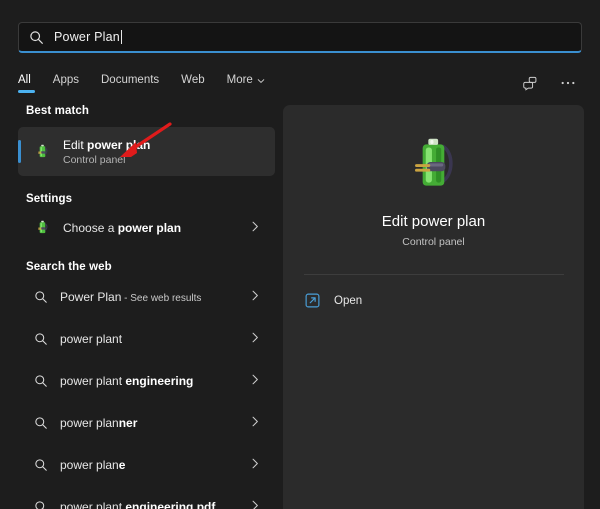 The image size is (600, 509). I want to click on search-input-value: Power Plan, so click(87, 37).